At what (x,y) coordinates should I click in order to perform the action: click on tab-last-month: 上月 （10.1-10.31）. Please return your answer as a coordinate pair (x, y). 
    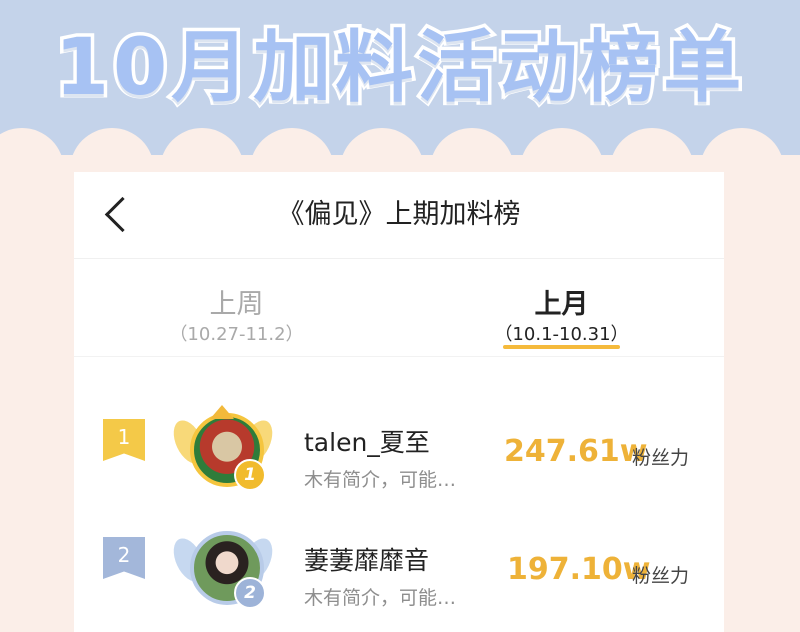
    Looking at the image, I should click on (561, 307).